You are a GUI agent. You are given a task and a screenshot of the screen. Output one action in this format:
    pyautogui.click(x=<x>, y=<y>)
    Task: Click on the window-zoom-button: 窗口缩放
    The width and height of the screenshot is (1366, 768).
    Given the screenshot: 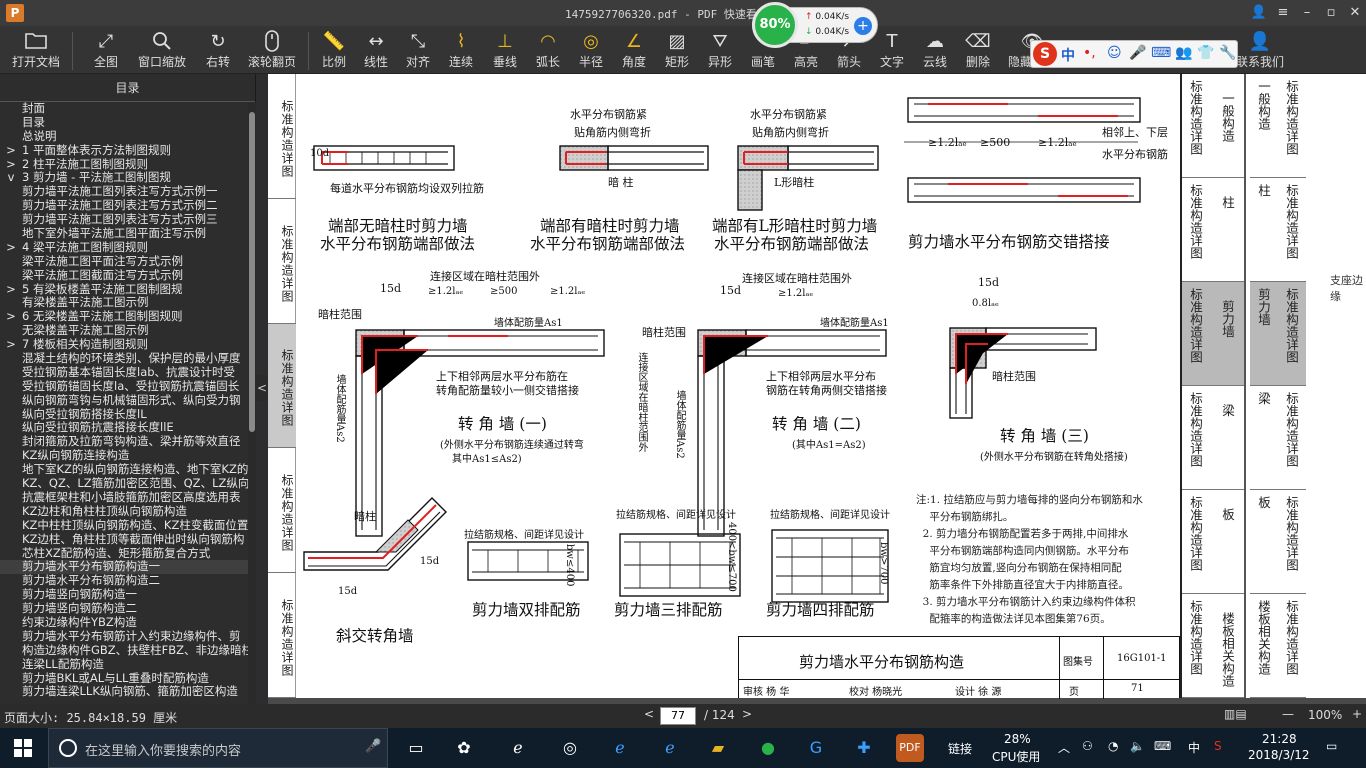 What is the action you would take?
    pyautogui.click(x=162, y=50)
    